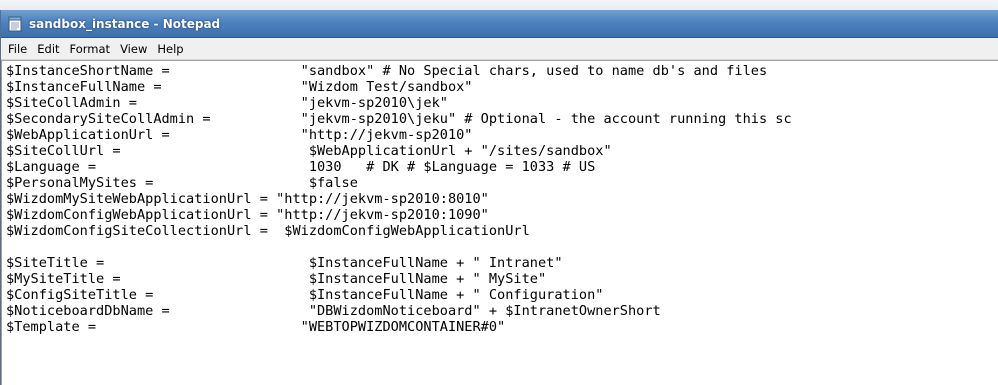  I want to click on menu-file: File, so click(17, 49).